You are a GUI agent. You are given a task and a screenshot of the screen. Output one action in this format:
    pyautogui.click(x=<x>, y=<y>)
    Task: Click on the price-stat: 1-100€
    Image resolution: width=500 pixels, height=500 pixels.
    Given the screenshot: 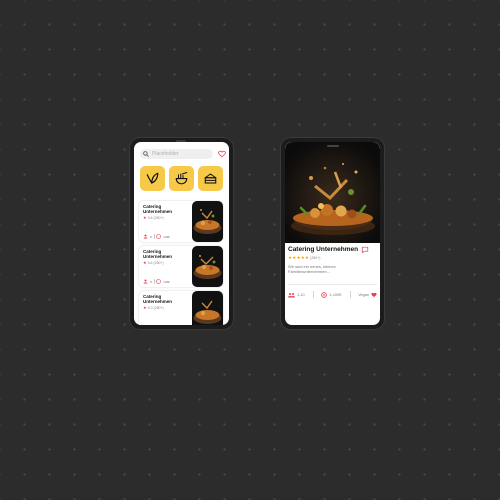 What is the action you would take?
    pyautogui.click(x=331, y=294)
    